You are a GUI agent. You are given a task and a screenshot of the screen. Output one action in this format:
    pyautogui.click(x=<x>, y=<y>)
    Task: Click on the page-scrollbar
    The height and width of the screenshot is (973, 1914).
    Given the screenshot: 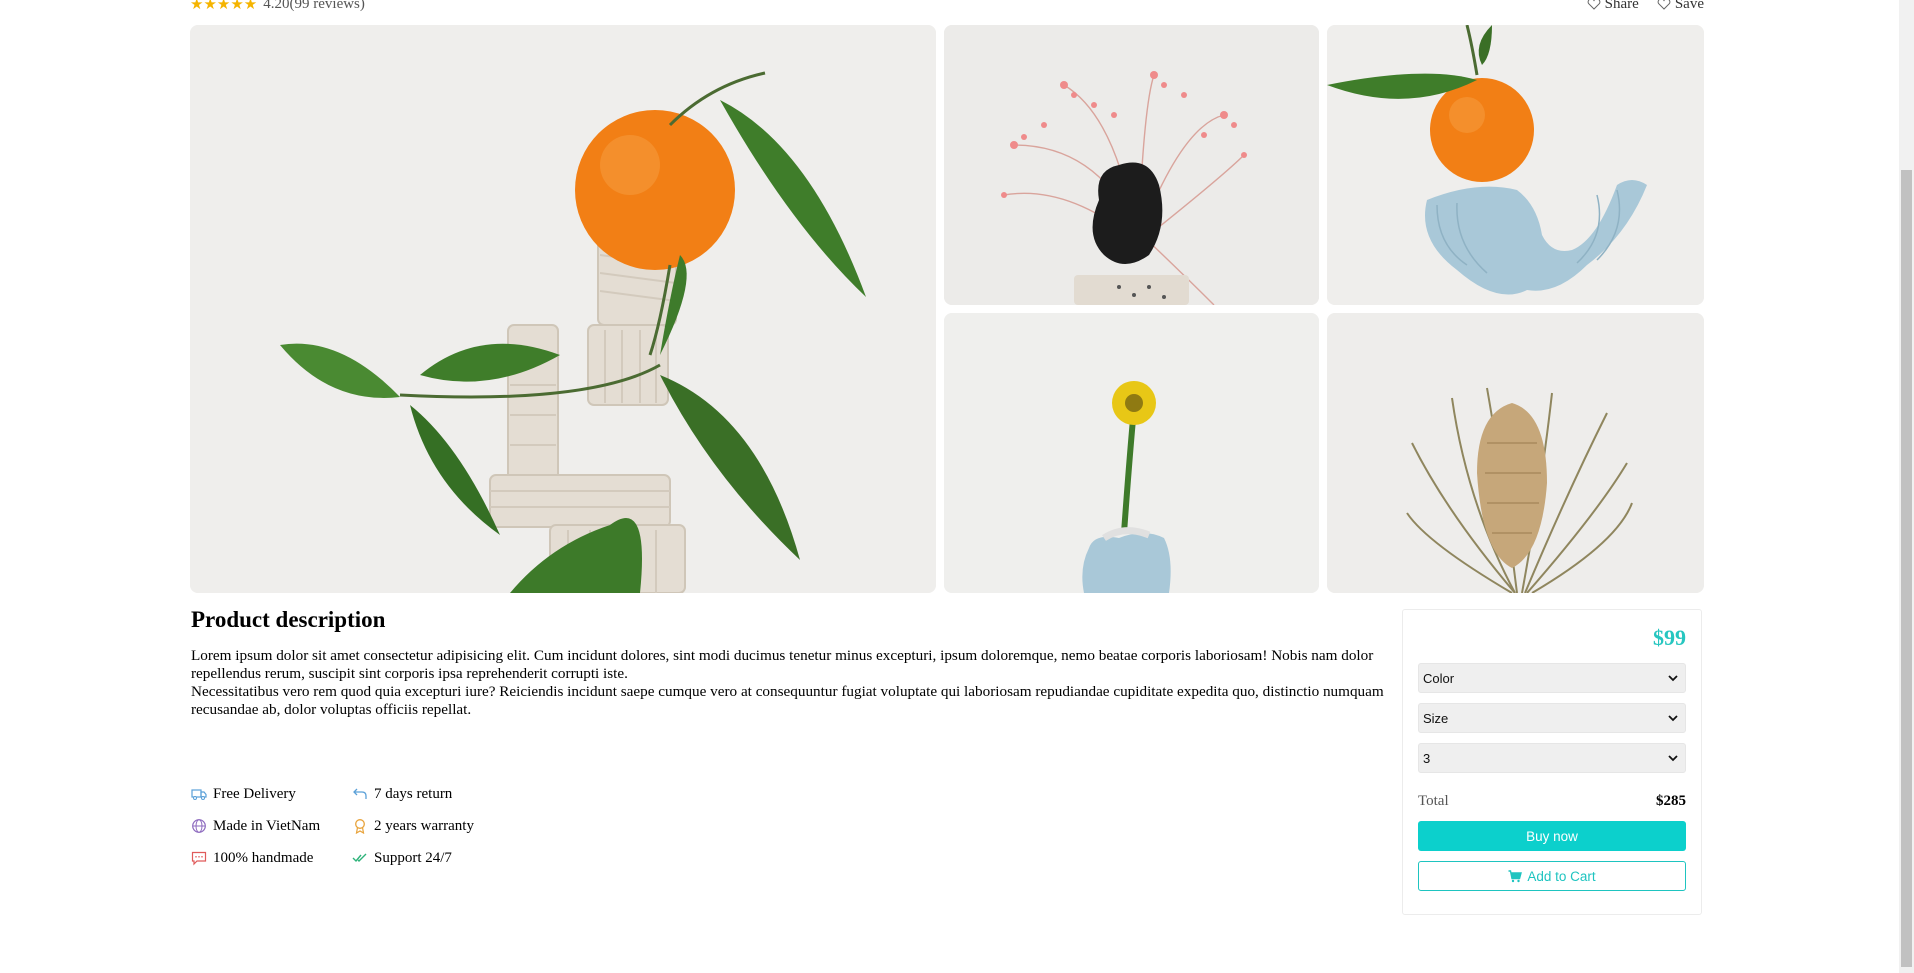 What is the action you would take?
    pyautogui.click(x=1906, y=486)
    